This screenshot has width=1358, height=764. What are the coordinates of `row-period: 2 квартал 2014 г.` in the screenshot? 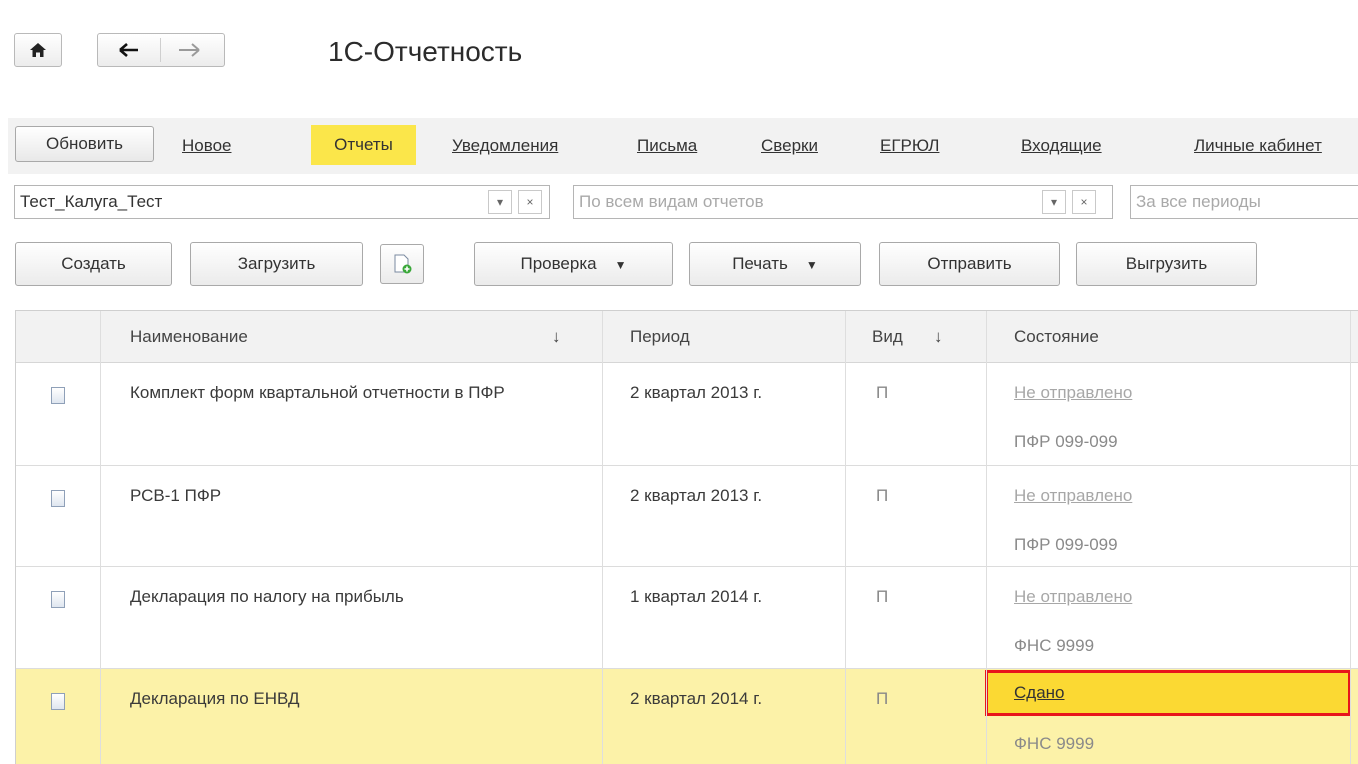 It's located at (696, 698).